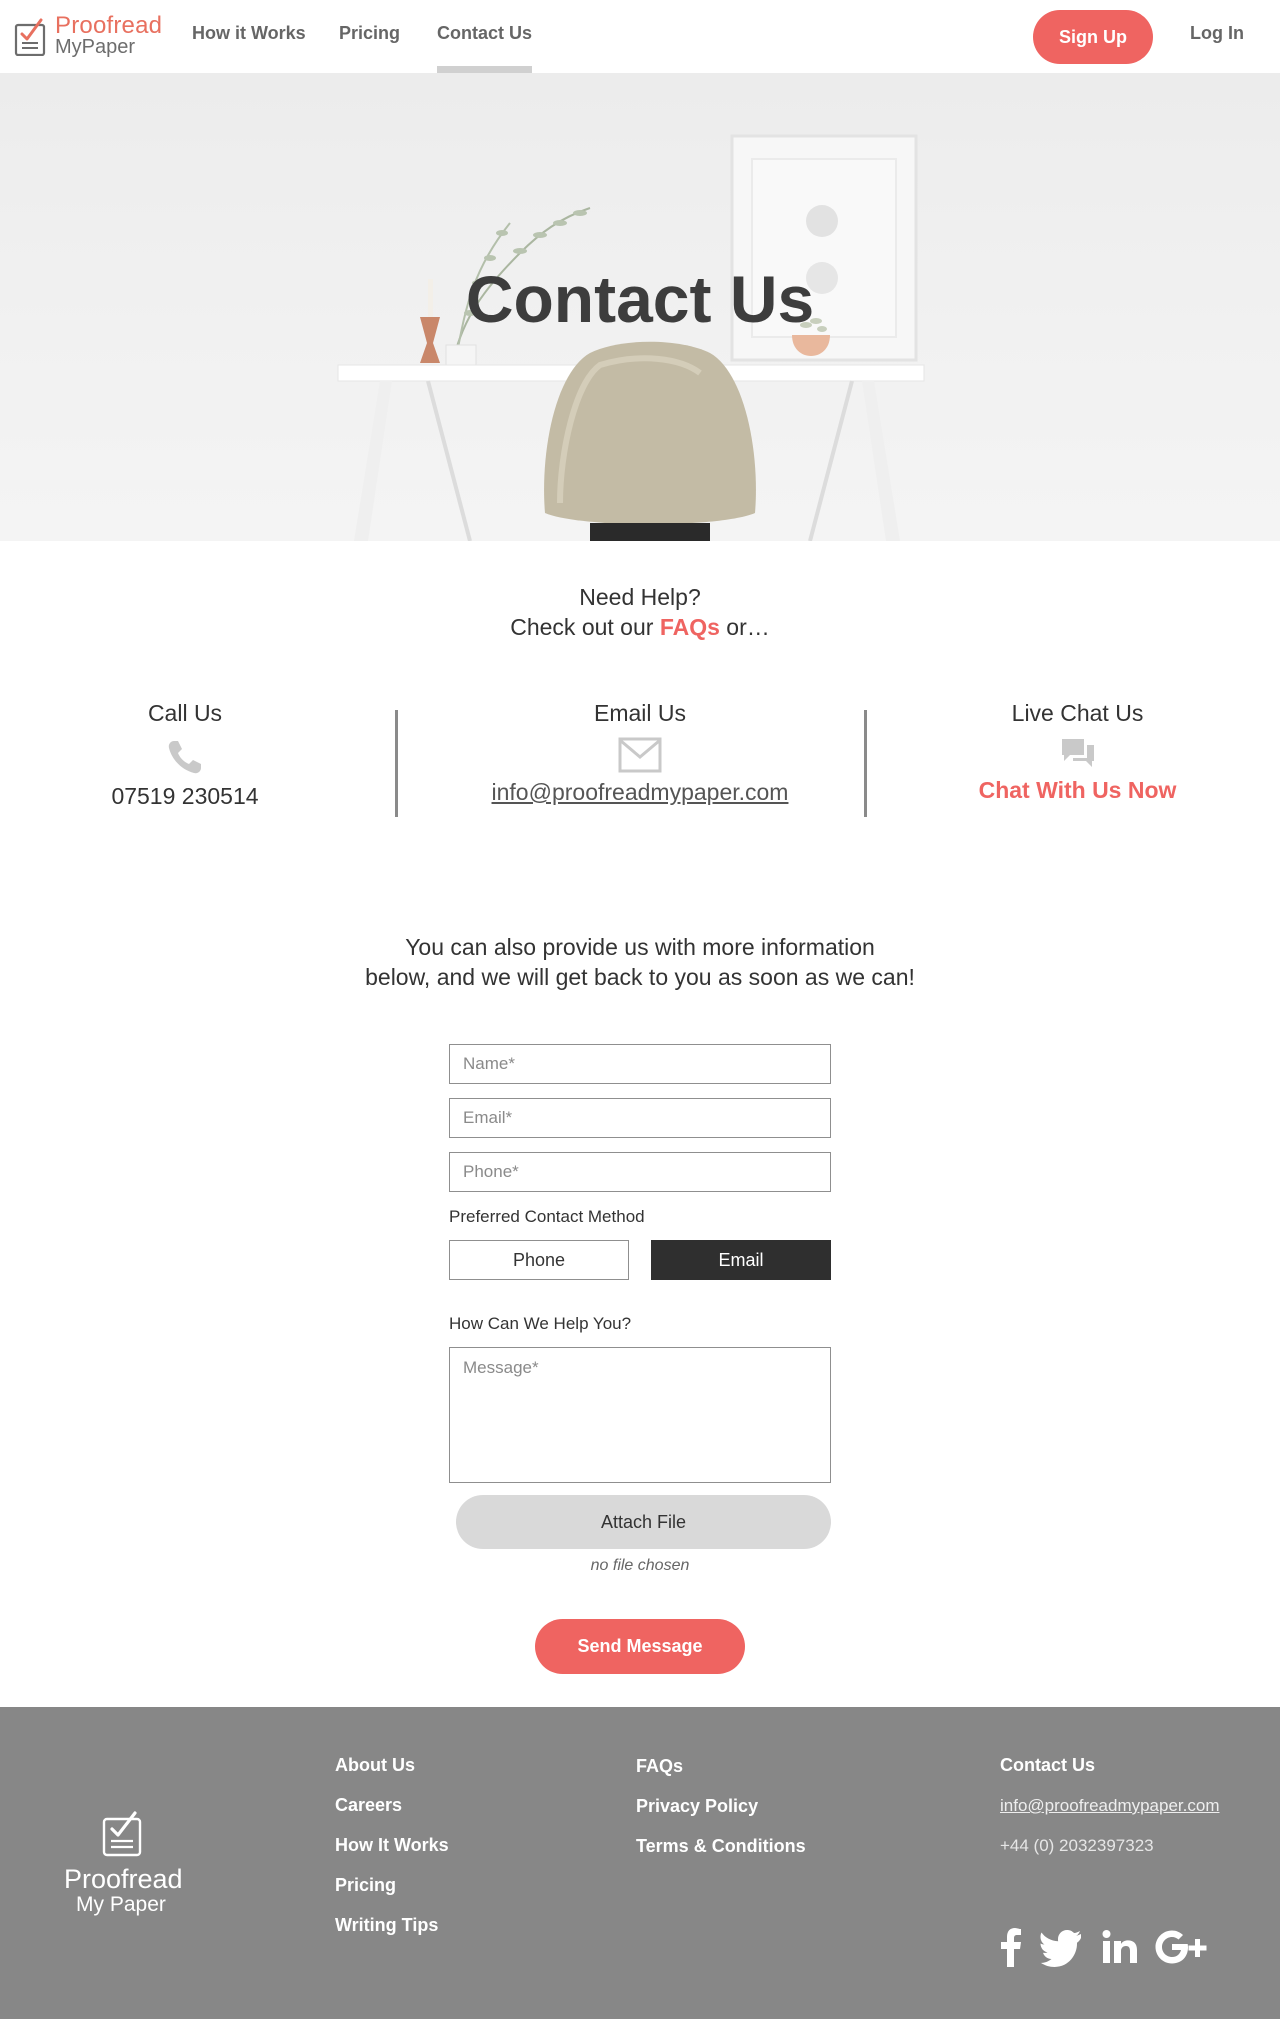 The width and height of the screenshot is (1280, 2019). Describe the element at coordinates (185, 713) in the screenshot. I see `call-us-title: Call Us` at that location.